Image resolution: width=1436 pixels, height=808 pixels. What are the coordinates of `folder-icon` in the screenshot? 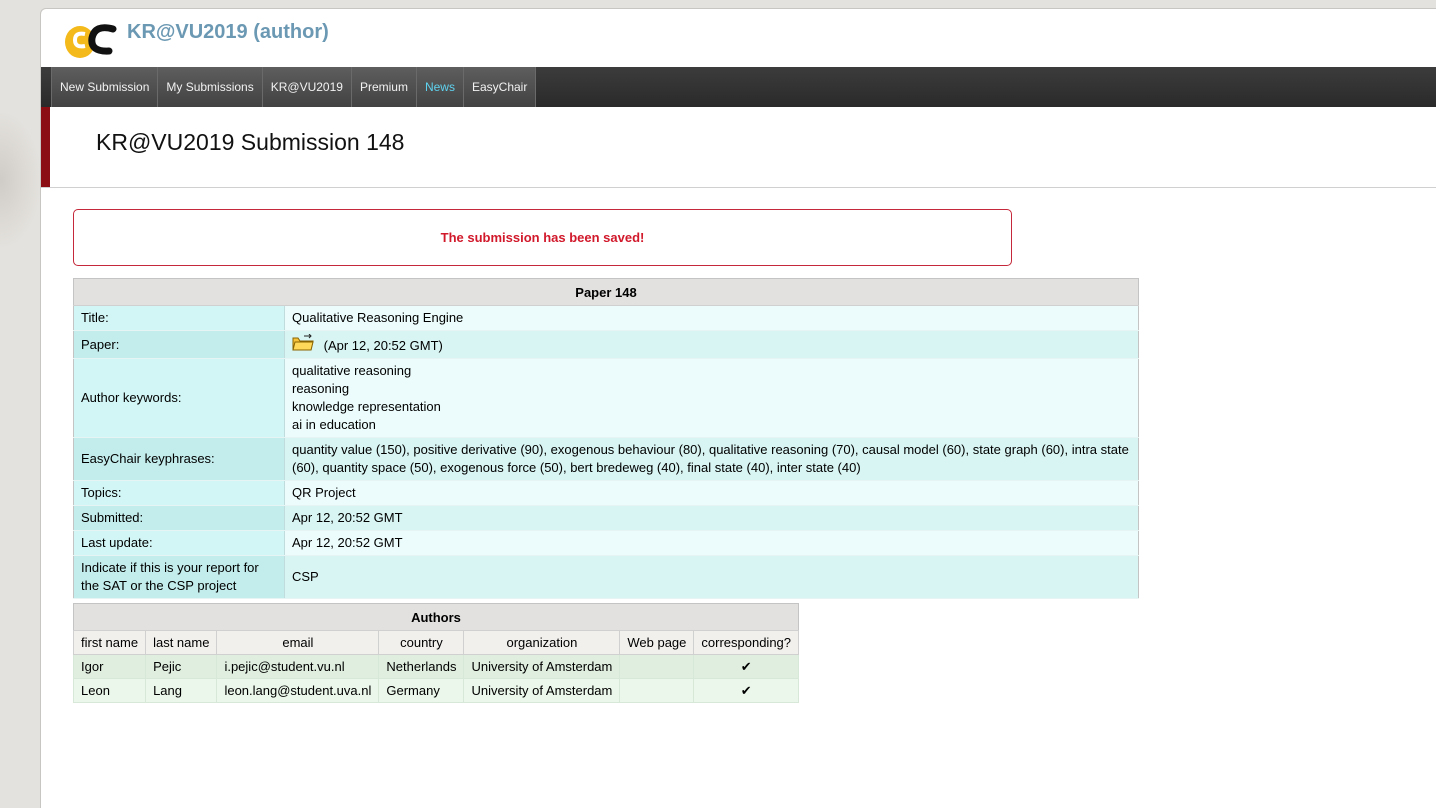 It's located at (303, 343).